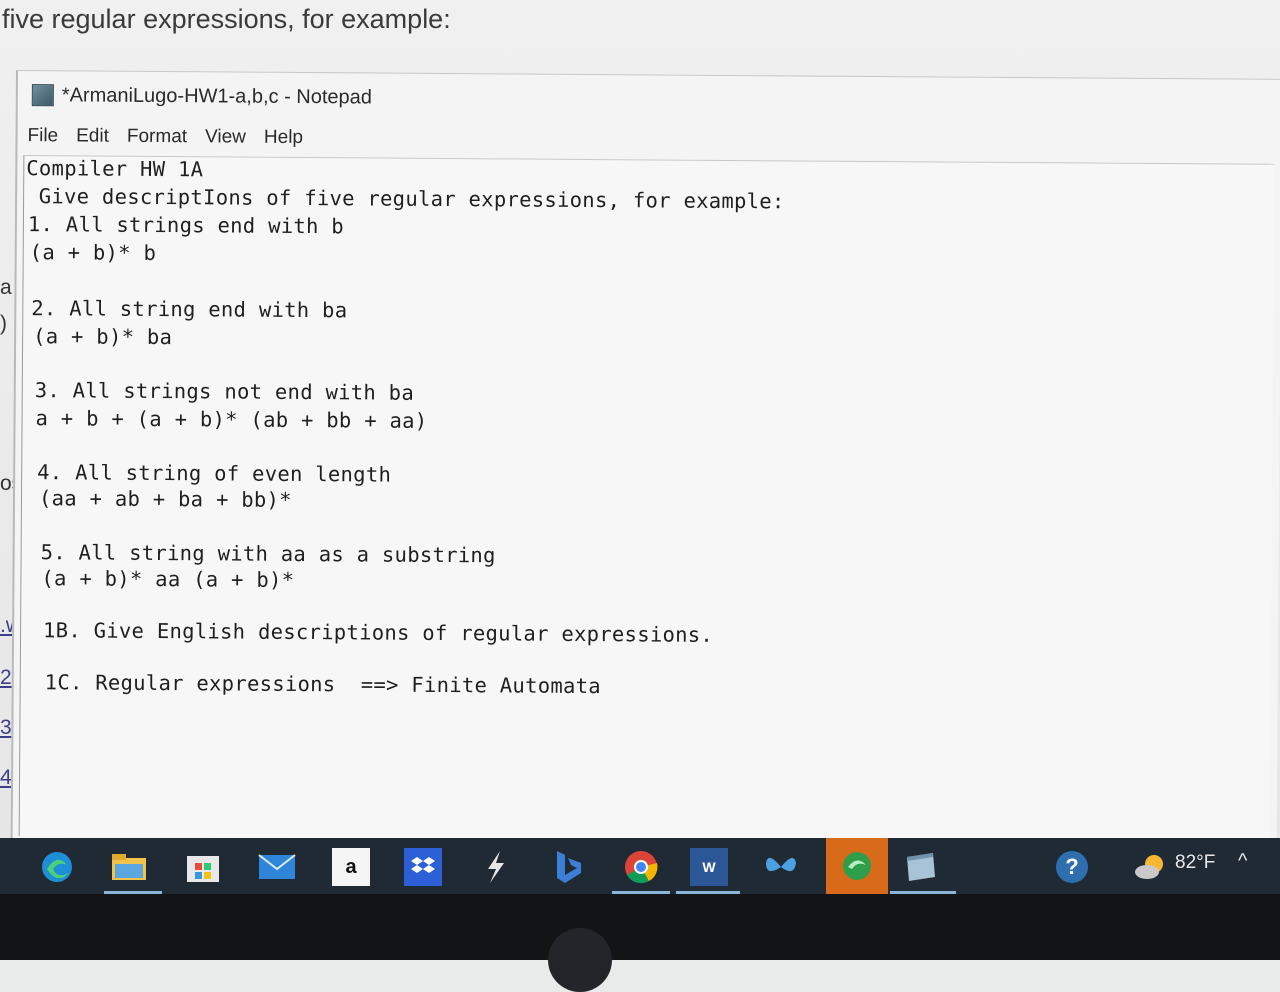 The height and width of the screenshot is (992, 1280). Describe the element at coordinates (42, 136) in the screenshot. I see `menu-file: File` at that location.